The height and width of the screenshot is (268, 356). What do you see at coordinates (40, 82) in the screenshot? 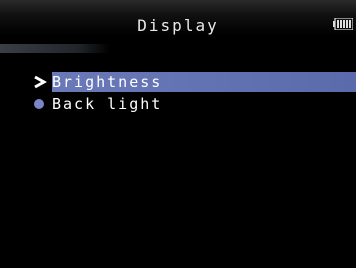
I see `chevron-right-icon` at bounding box center [40, 82].